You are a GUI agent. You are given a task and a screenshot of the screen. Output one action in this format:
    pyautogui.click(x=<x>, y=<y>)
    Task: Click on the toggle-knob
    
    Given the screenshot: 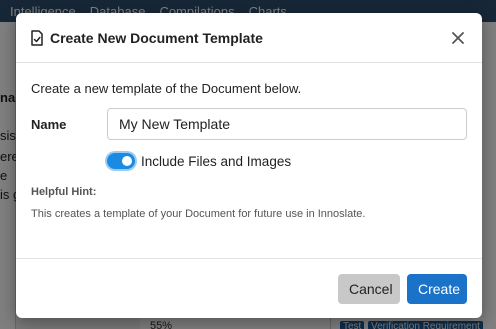 What is the action you would take?
    pyautogui.click(x=127, y=161)
    